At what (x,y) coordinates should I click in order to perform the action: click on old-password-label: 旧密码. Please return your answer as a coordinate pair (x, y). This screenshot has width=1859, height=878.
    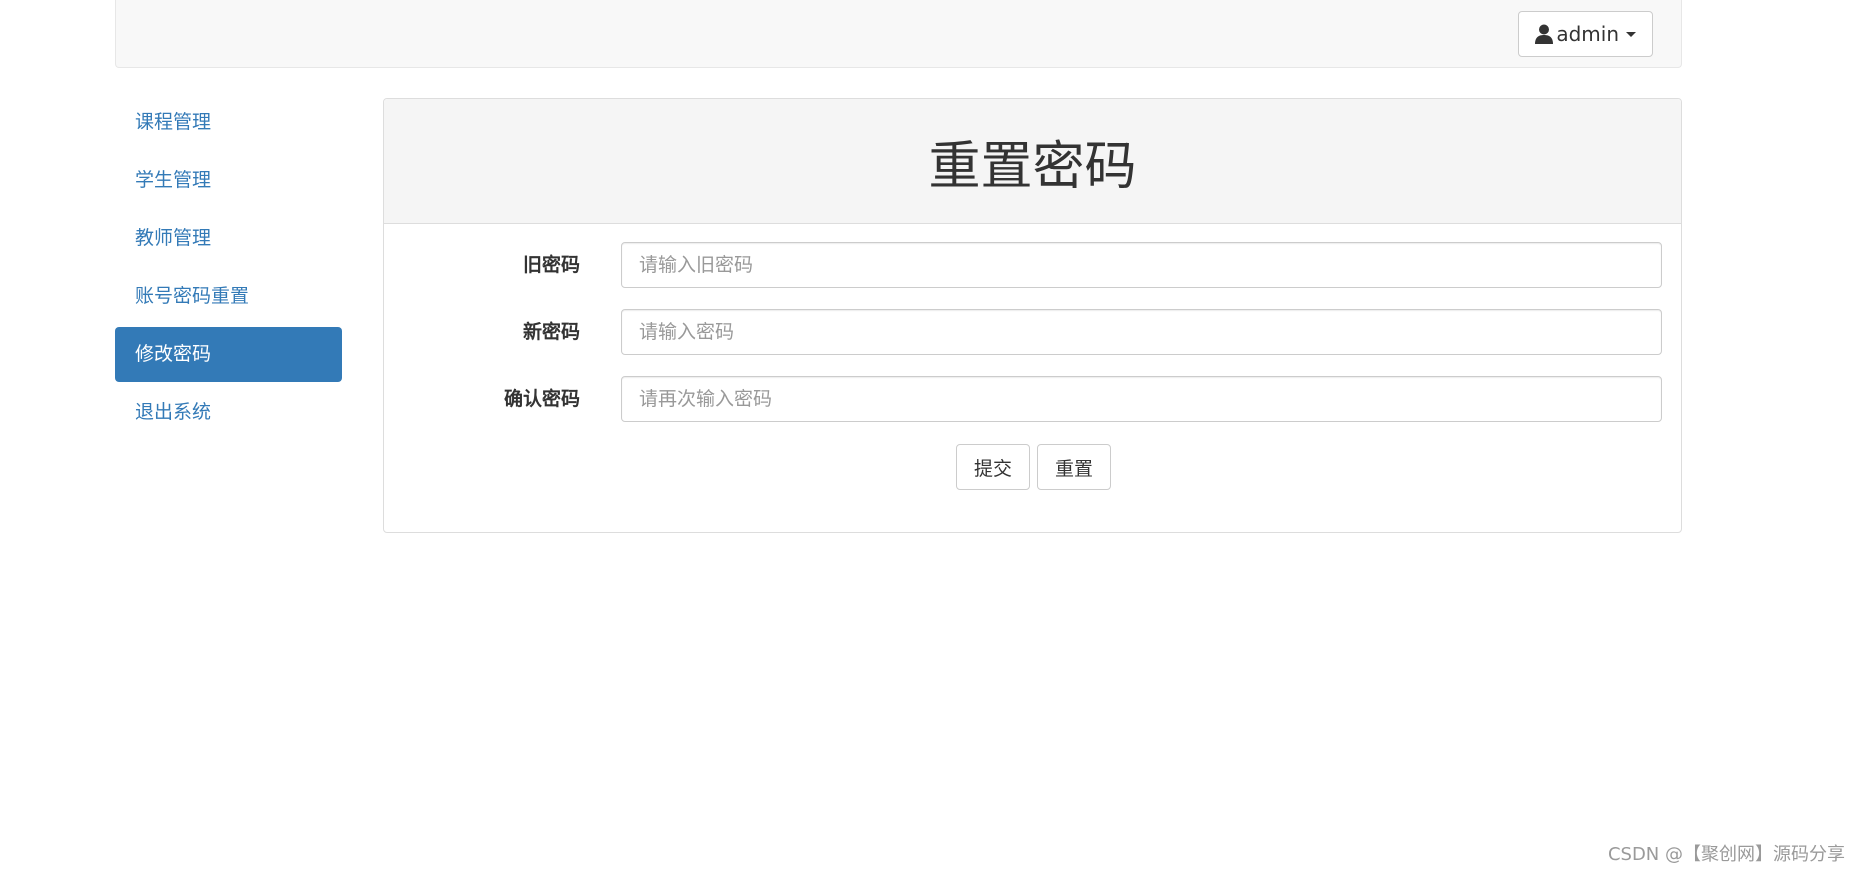
    Looking at the image, I should click on (551, 265).